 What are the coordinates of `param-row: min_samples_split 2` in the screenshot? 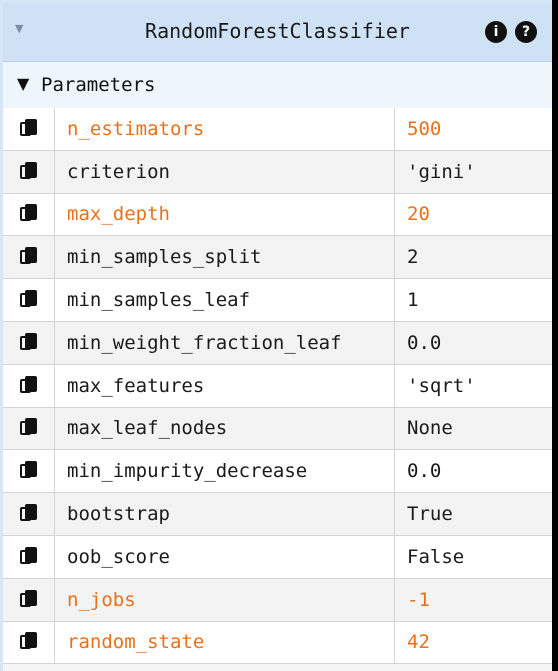 It's located at (277, 258).